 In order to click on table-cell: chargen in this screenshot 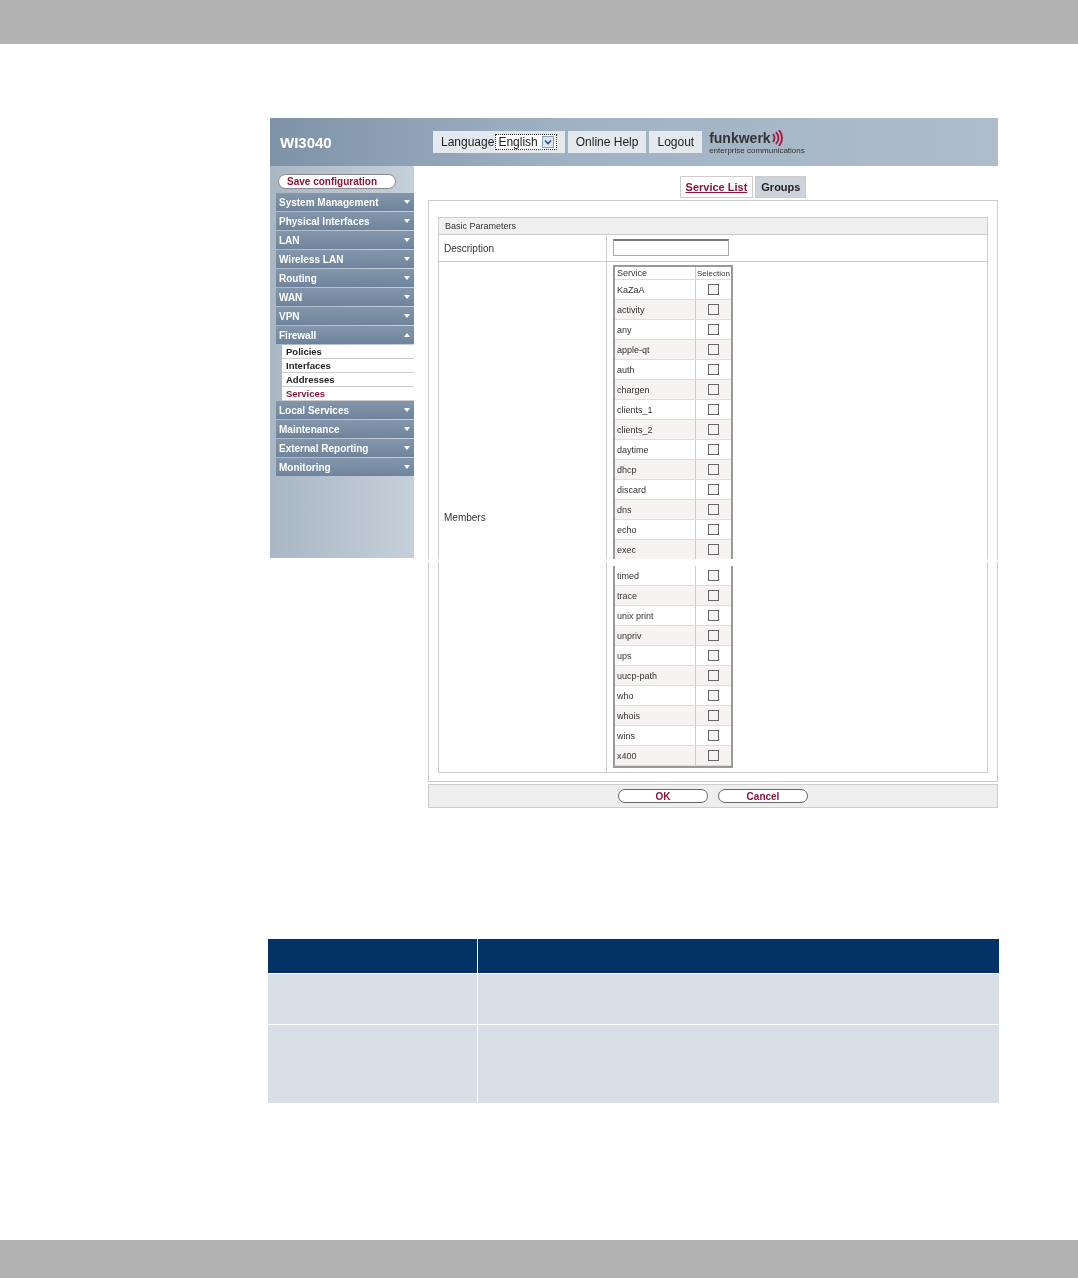, I will do `click(655, 389)`.